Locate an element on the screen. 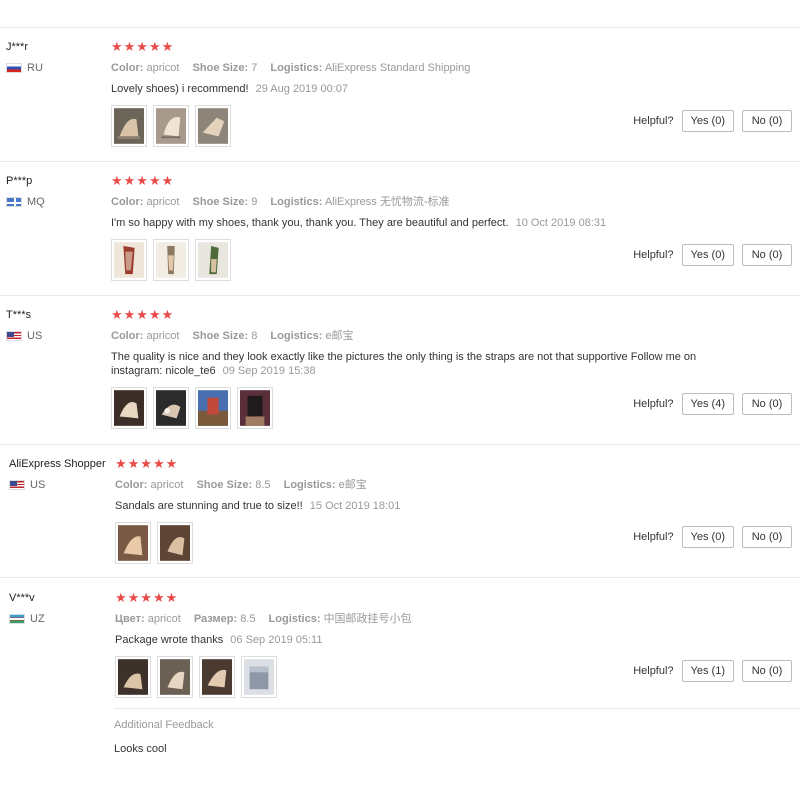 The image size is (800, 800). country-code: RU is located at coordinates (35, 68).